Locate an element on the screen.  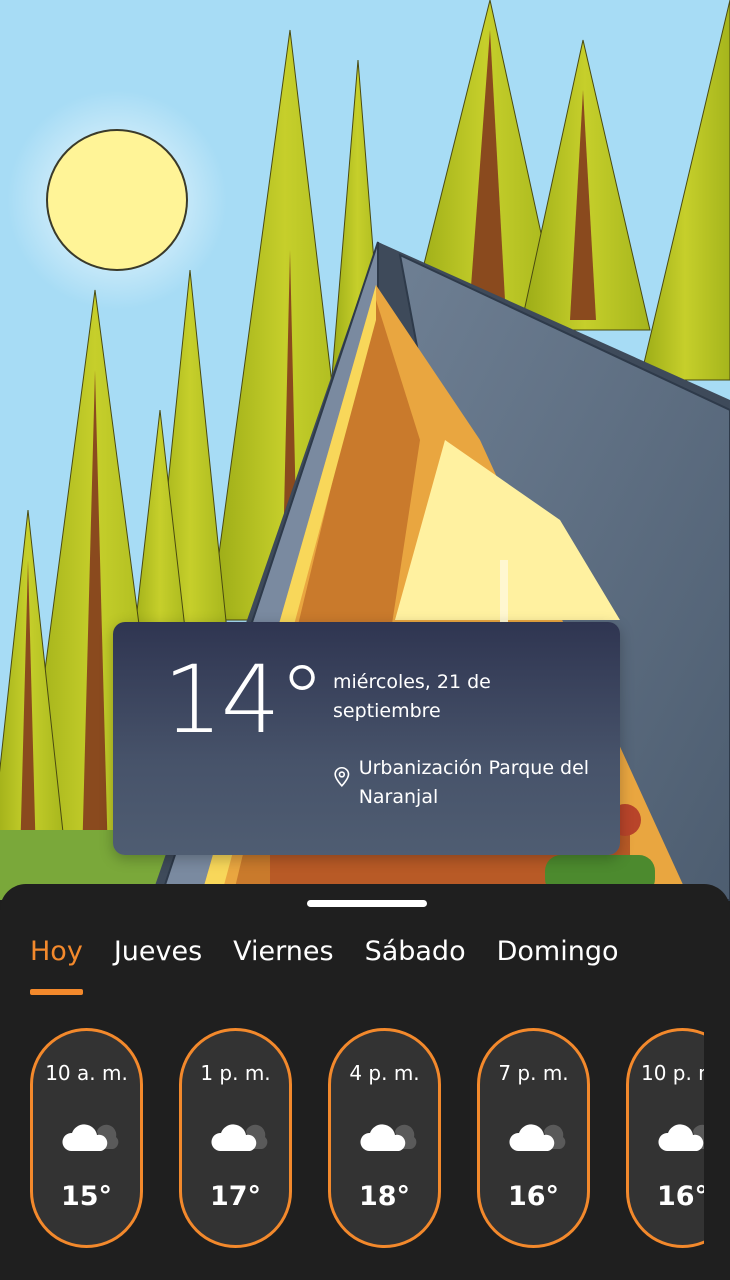
hourly-item: 10 a. m. 15° is located at coordinates (86, 1138).